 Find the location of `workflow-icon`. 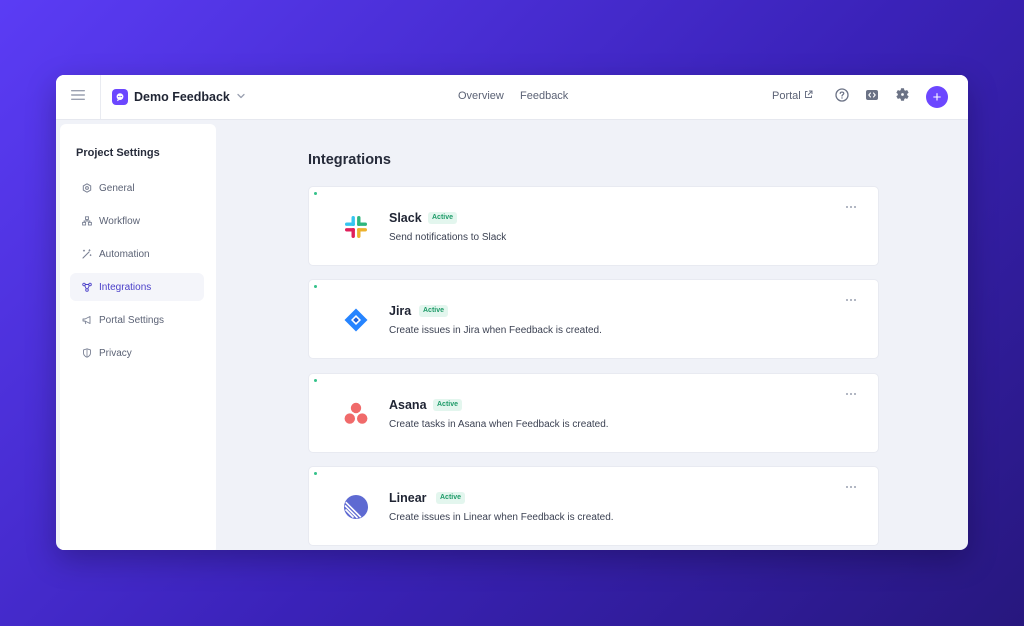

workflow-icon is located at coordinates (87, 221).